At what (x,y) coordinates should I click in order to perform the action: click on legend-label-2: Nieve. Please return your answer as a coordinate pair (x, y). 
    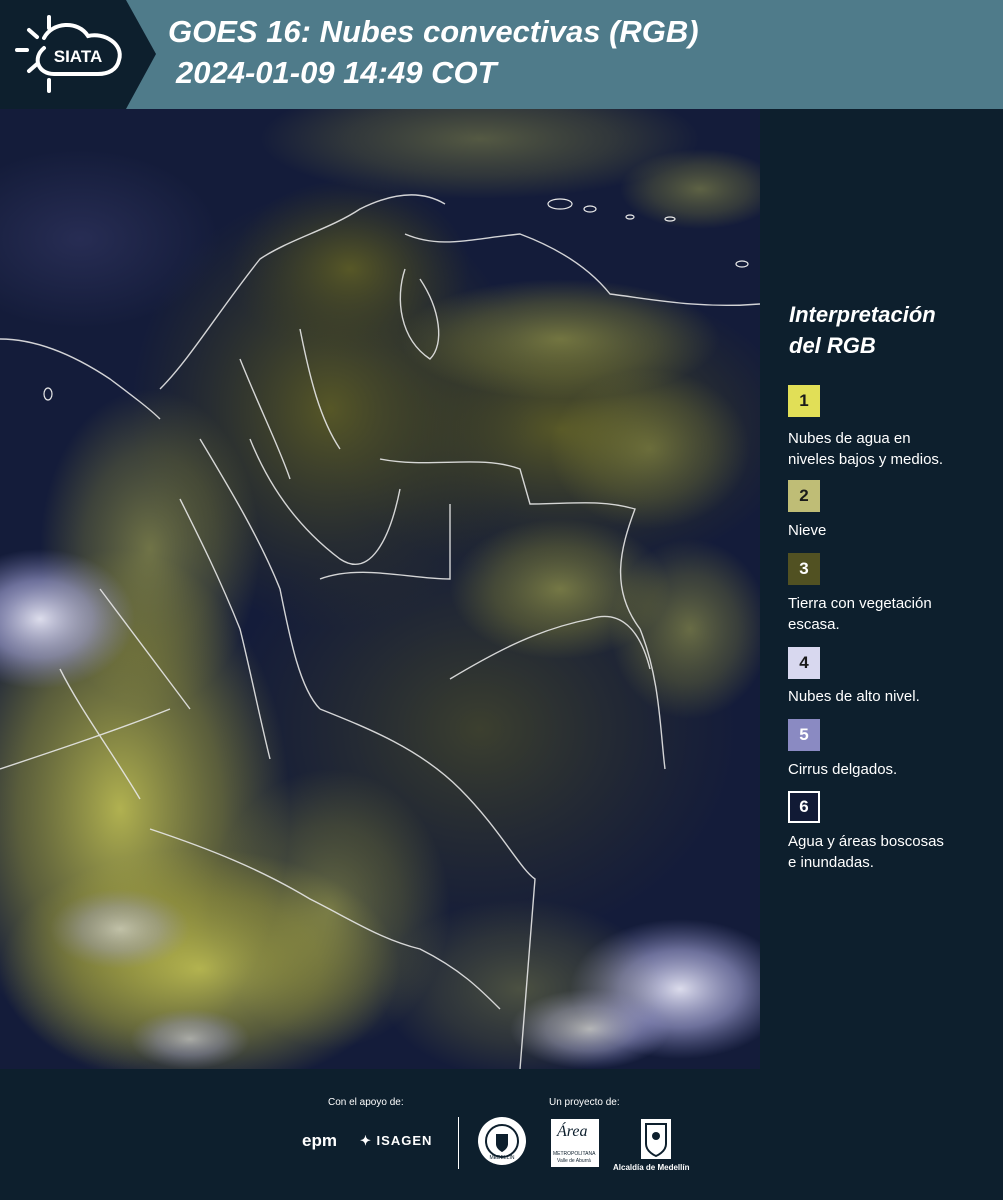
    Looking at the image, I should click on (807, 530).